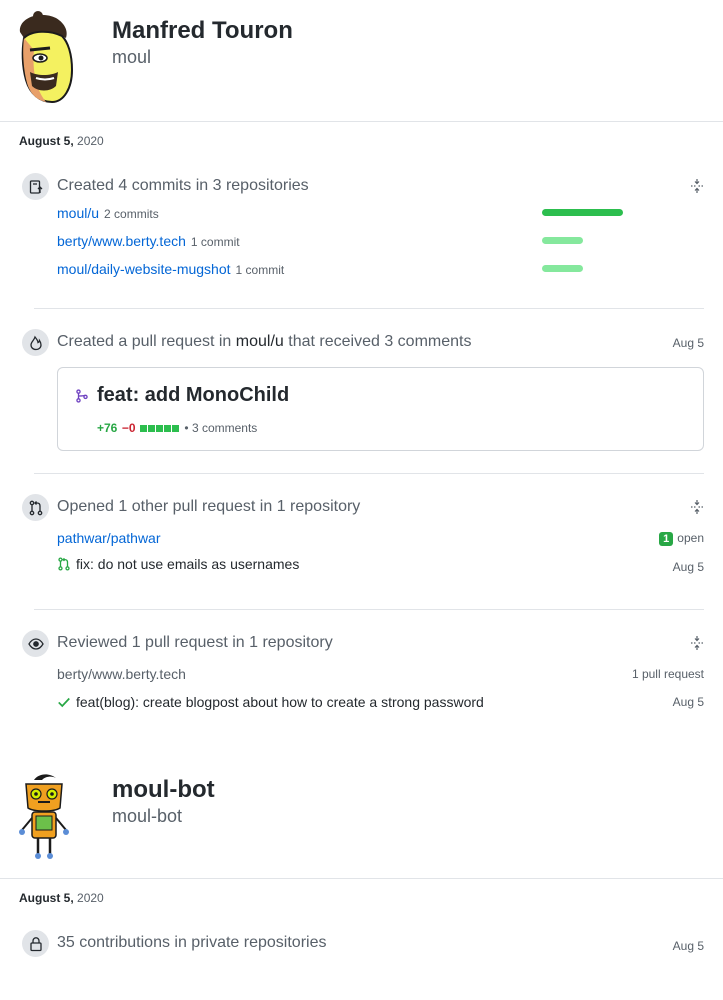  Describe the element at coordinates (35, 342) in the screenshot. I see `flame-icon` at that location.